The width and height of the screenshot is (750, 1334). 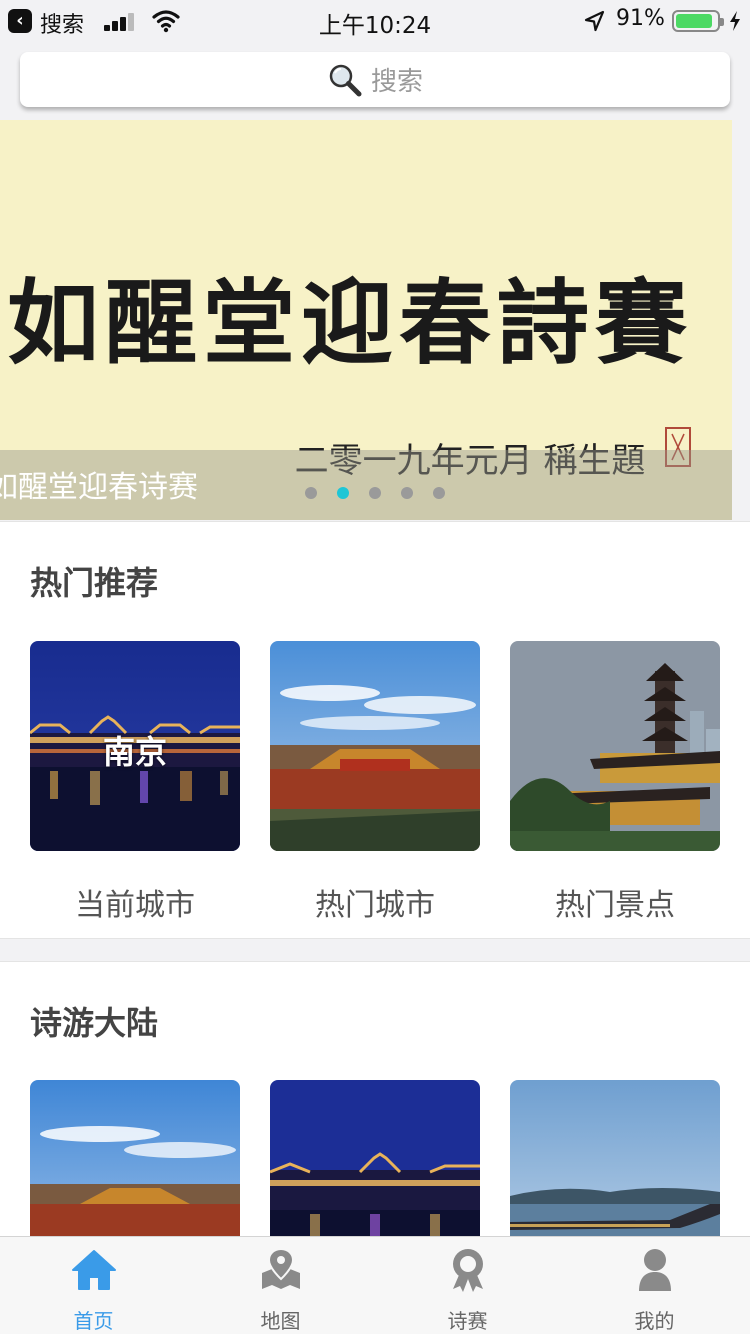 I want to click on card-current-city: 南京, so click(x=135, y=746).